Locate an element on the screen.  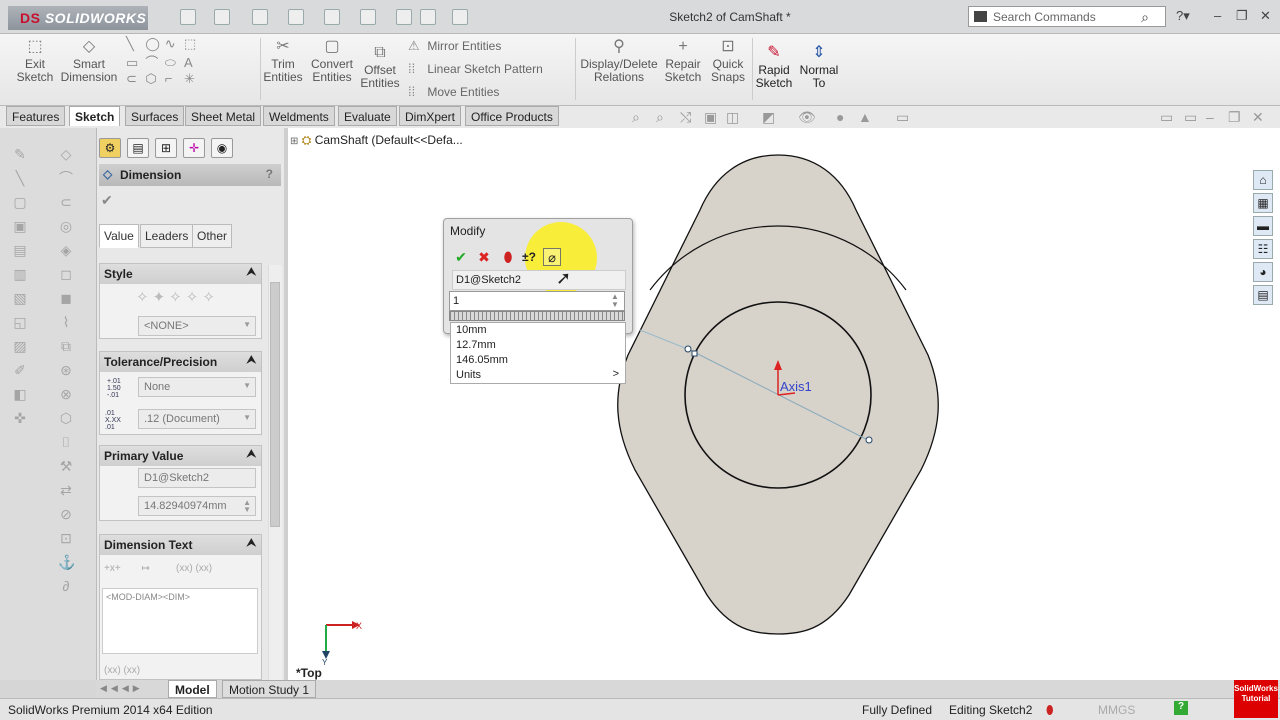
normal-to-button: ⇕ Normal To is located at coordinates (819, 67).